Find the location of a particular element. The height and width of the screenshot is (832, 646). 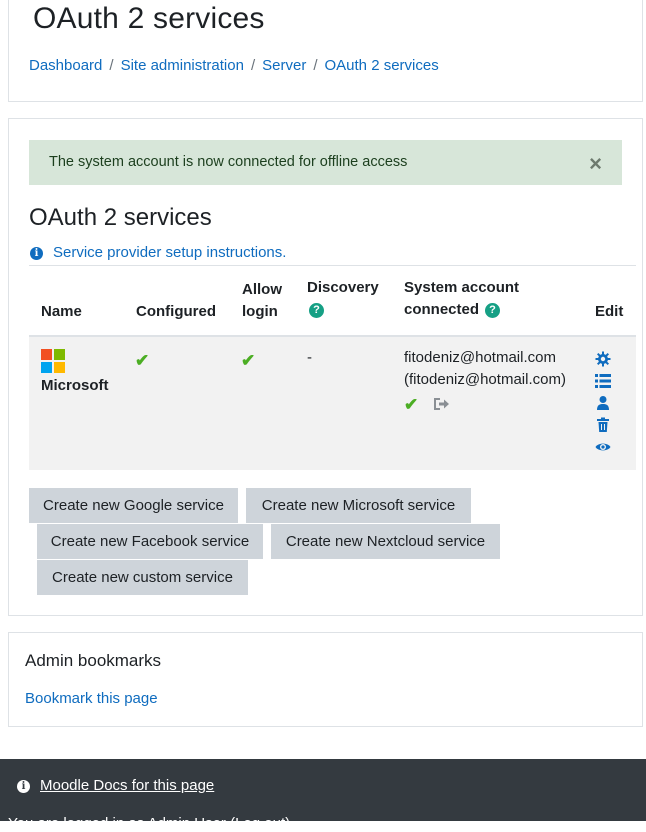

setup-instructions: i Service provider setup instructions. is located at coordinates (158, 252).